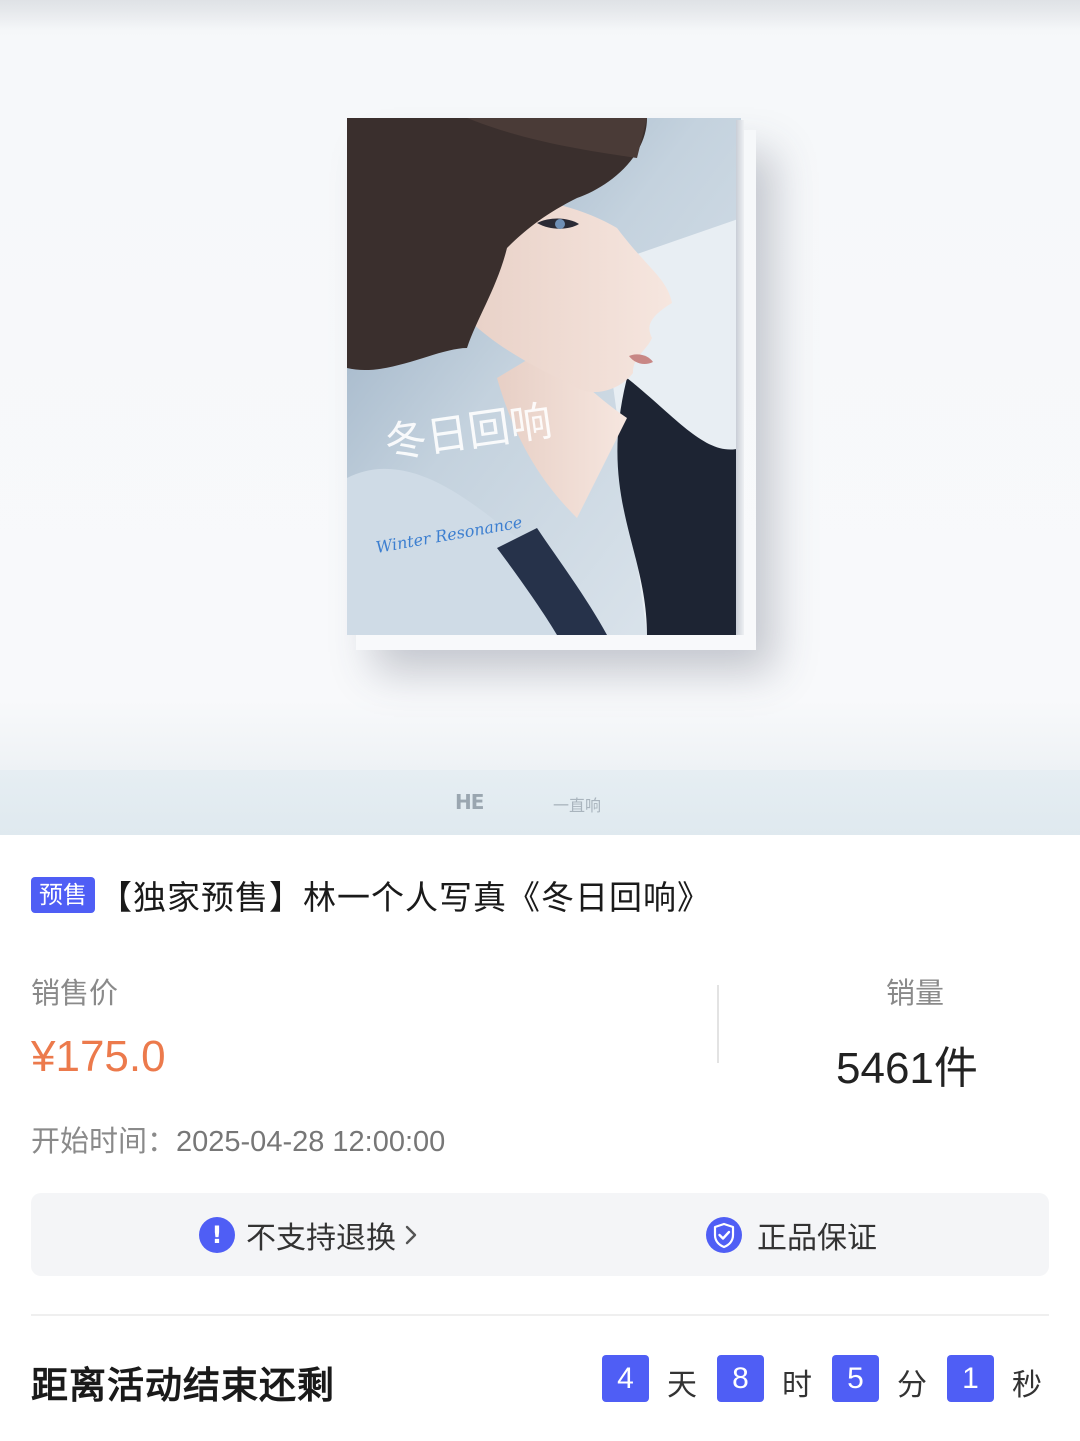 The width and height of the screenshot is (1080, 1441). Describe the element at coordinates (311, 1142) in the screenshot. I see `start-time-value: 2025-04-28 12:00:00` at that location.